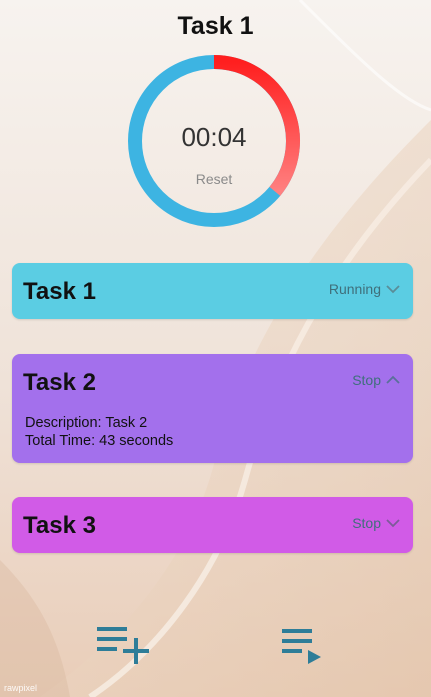 This screenshot has width=431, height=697. I want to click on task-card-3: Task 3 Stop, so click(212, 525).